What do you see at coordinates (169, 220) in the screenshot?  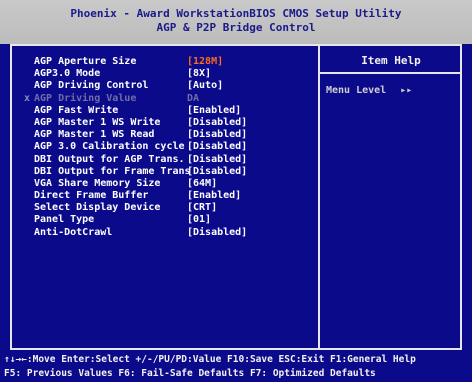 I see `setting-panel-type: Panel Type [01]` at bounding box center [169, 220].